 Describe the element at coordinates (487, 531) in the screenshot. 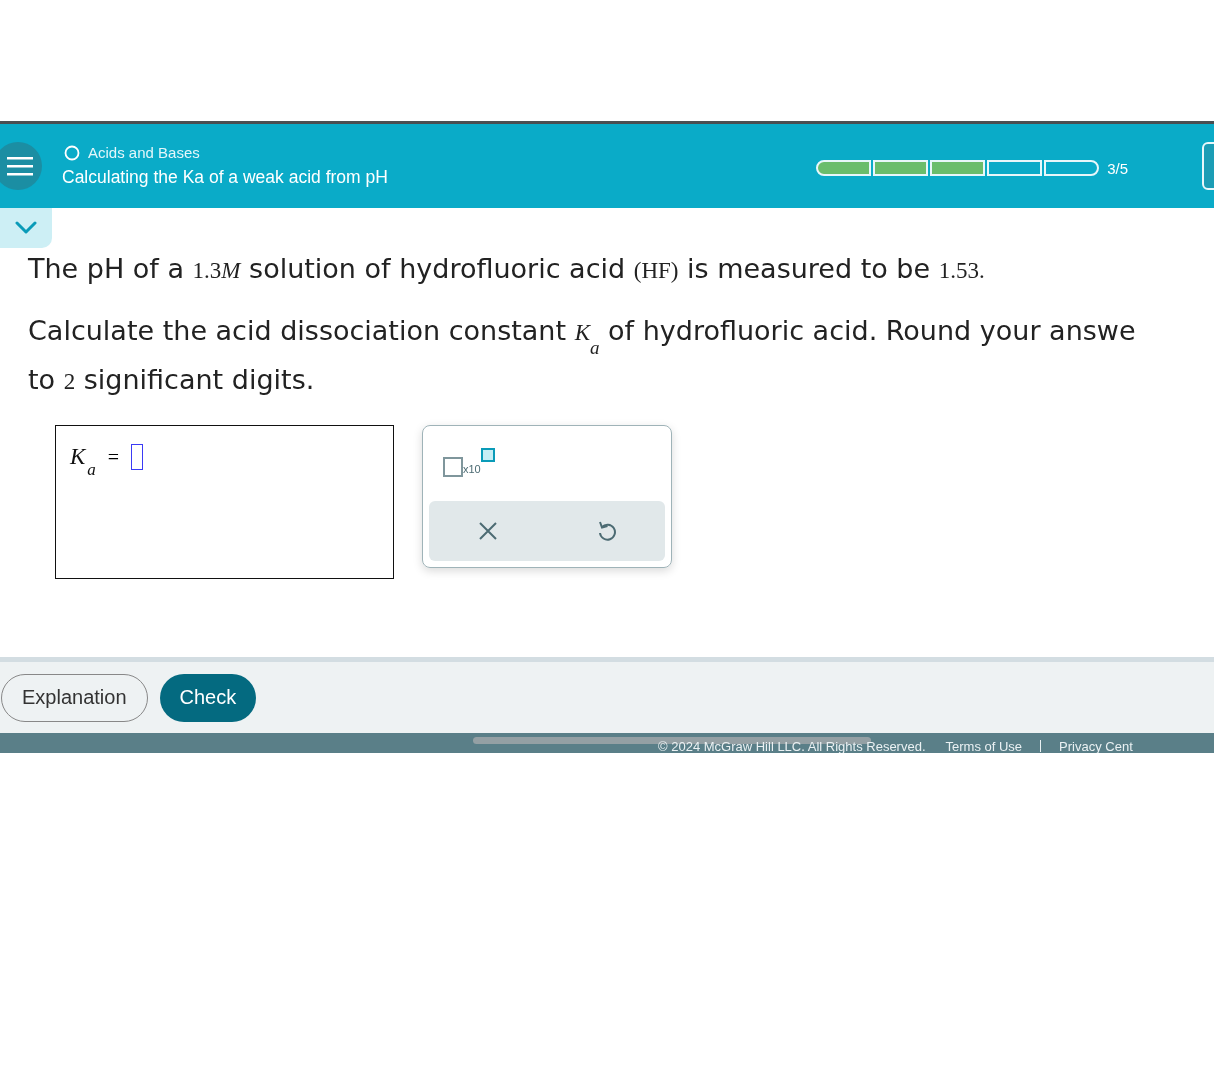

I see `close-icon` at that location.